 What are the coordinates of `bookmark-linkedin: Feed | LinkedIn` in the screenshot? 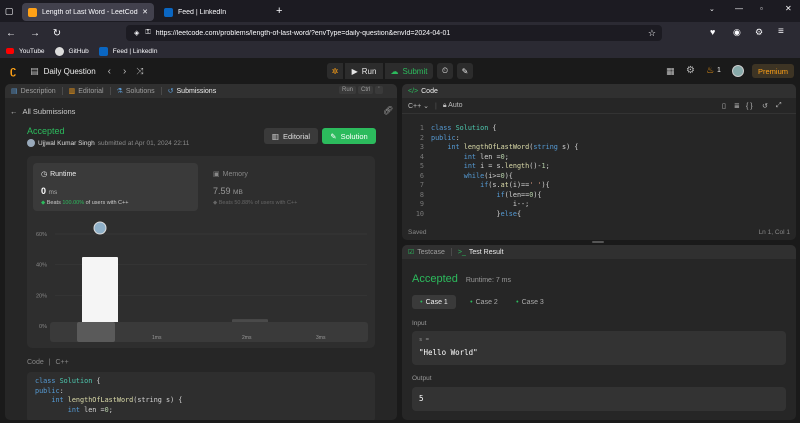 It's located at (127, 51).